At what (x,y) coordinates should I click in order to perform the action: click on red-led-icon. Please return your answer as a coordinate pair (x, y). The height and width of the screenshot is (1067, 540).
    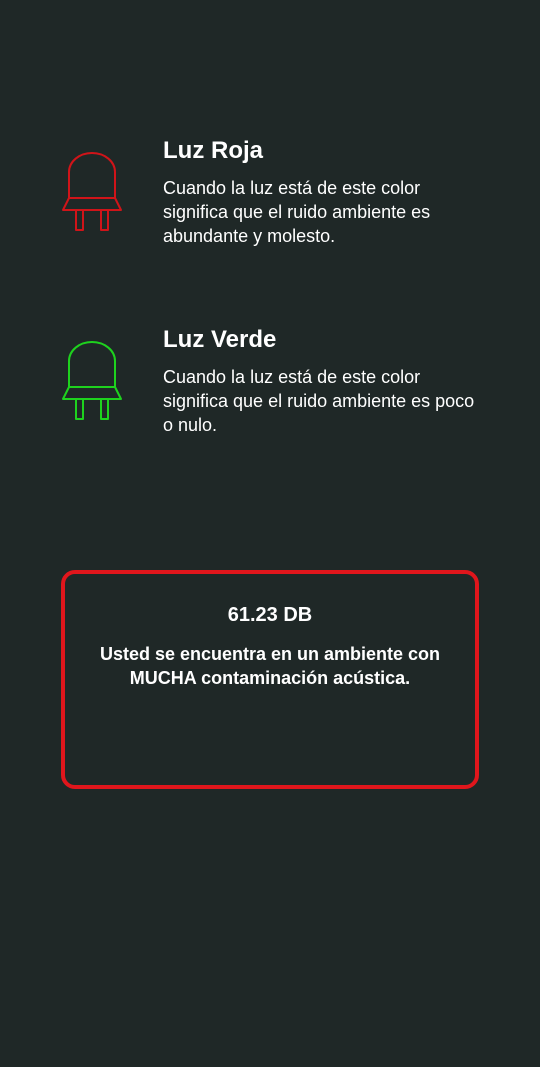
    Looking at the image, I should click on (92, 191).